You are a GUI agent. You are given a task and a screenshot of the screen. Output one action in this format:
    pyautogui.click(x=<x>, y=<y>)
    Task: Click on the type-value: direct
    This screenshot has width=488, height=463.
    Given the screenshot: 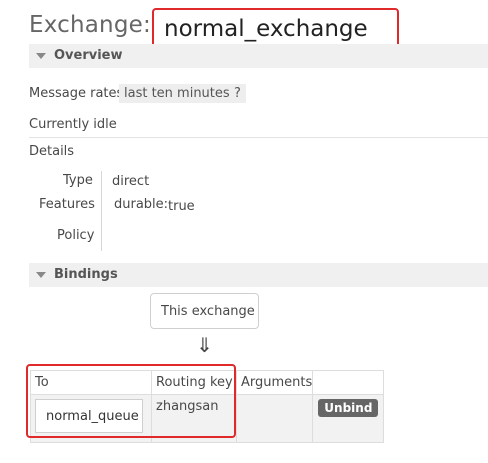 What is the action you would take?
    pyautogui.click(x=131, y=181)
    